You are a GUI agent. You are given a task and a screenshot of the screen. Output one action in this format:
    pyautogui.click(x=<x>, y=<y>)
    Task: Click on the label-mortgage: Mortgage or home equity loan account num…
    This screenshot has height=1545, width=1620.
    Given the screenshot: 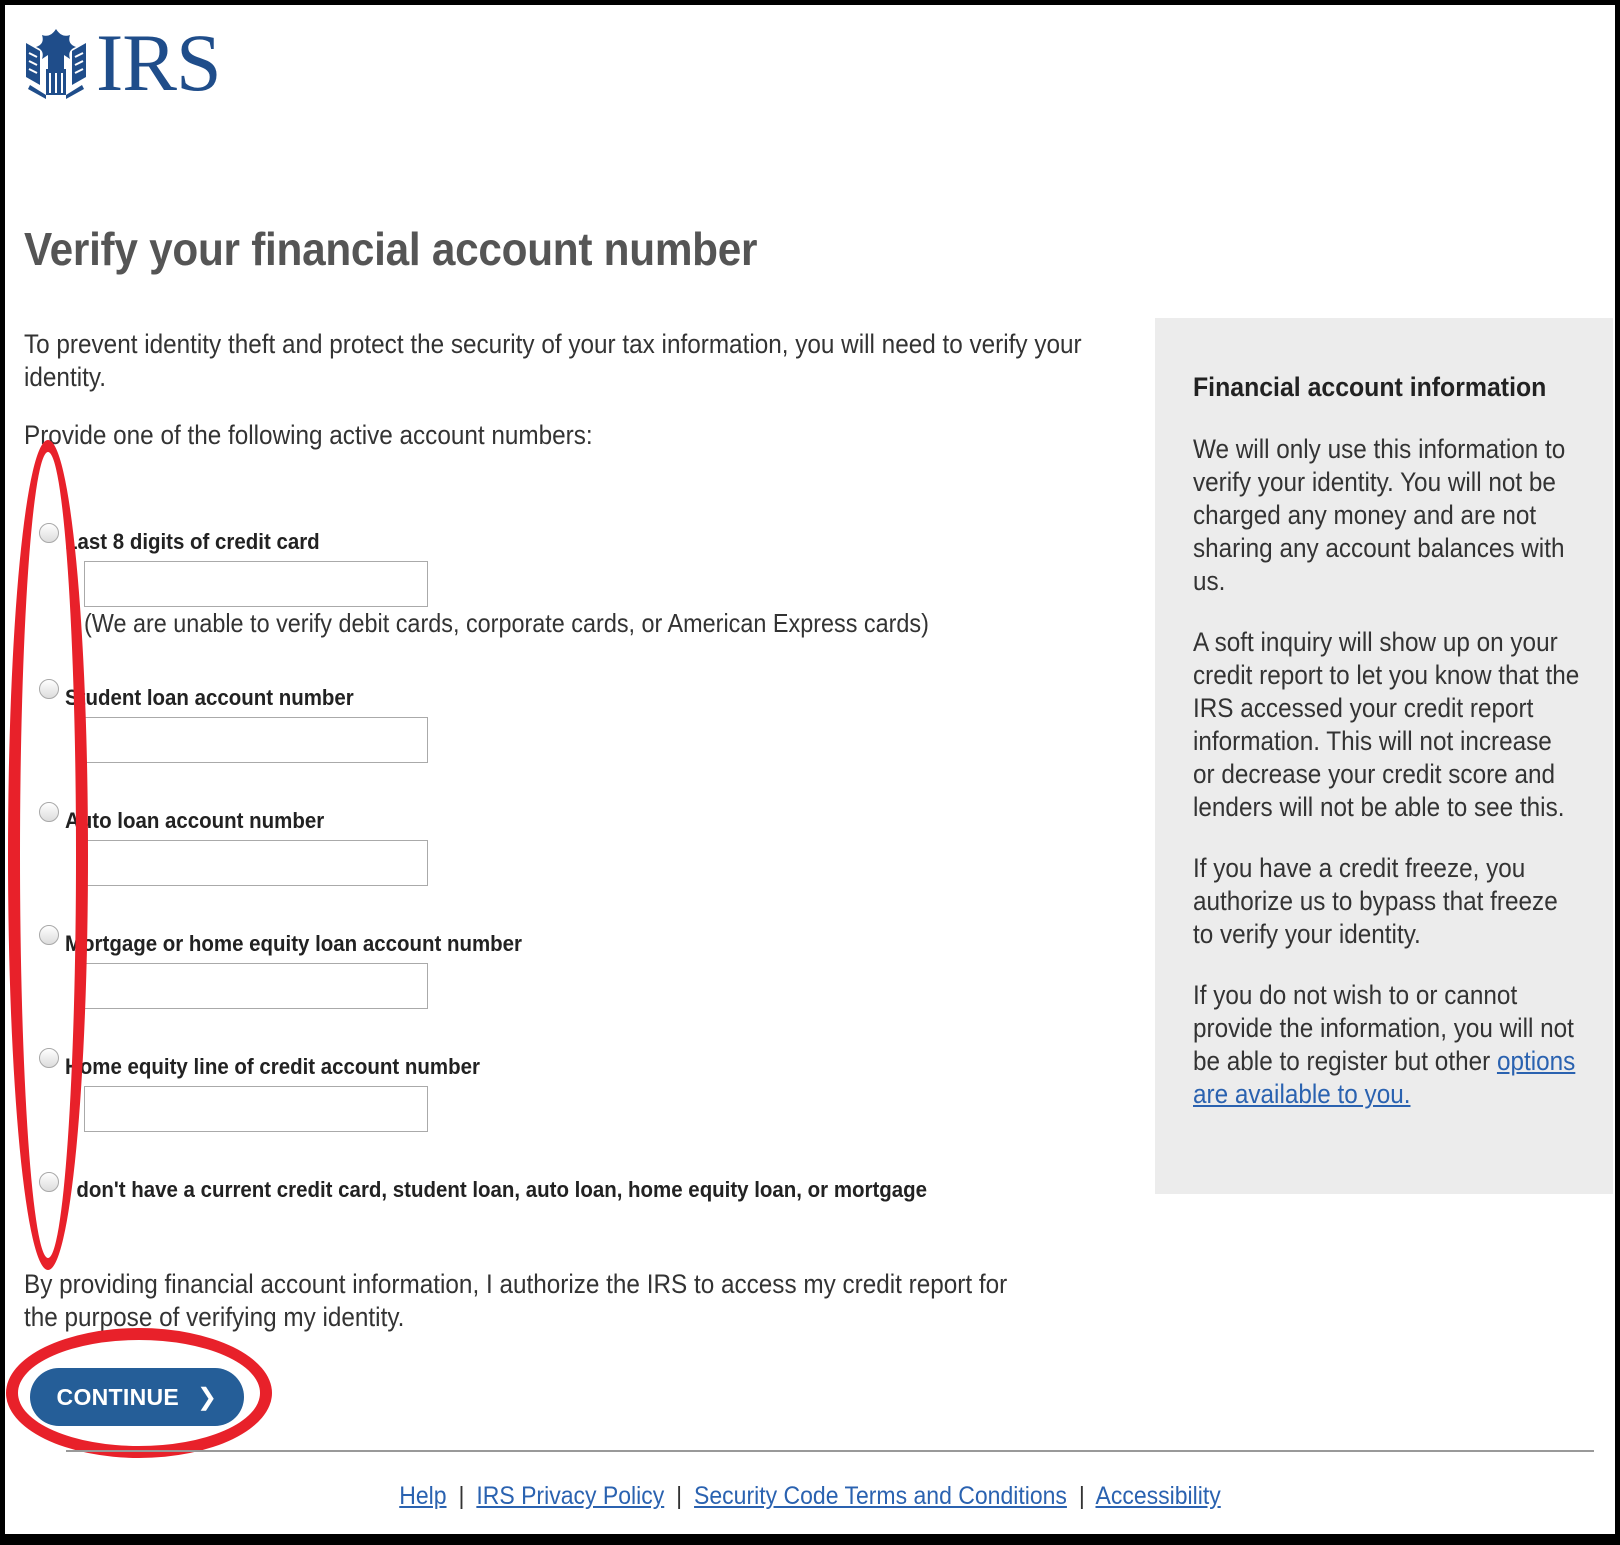 What is the action you would take?
    pyautogui.click(x=293, y=943)
    